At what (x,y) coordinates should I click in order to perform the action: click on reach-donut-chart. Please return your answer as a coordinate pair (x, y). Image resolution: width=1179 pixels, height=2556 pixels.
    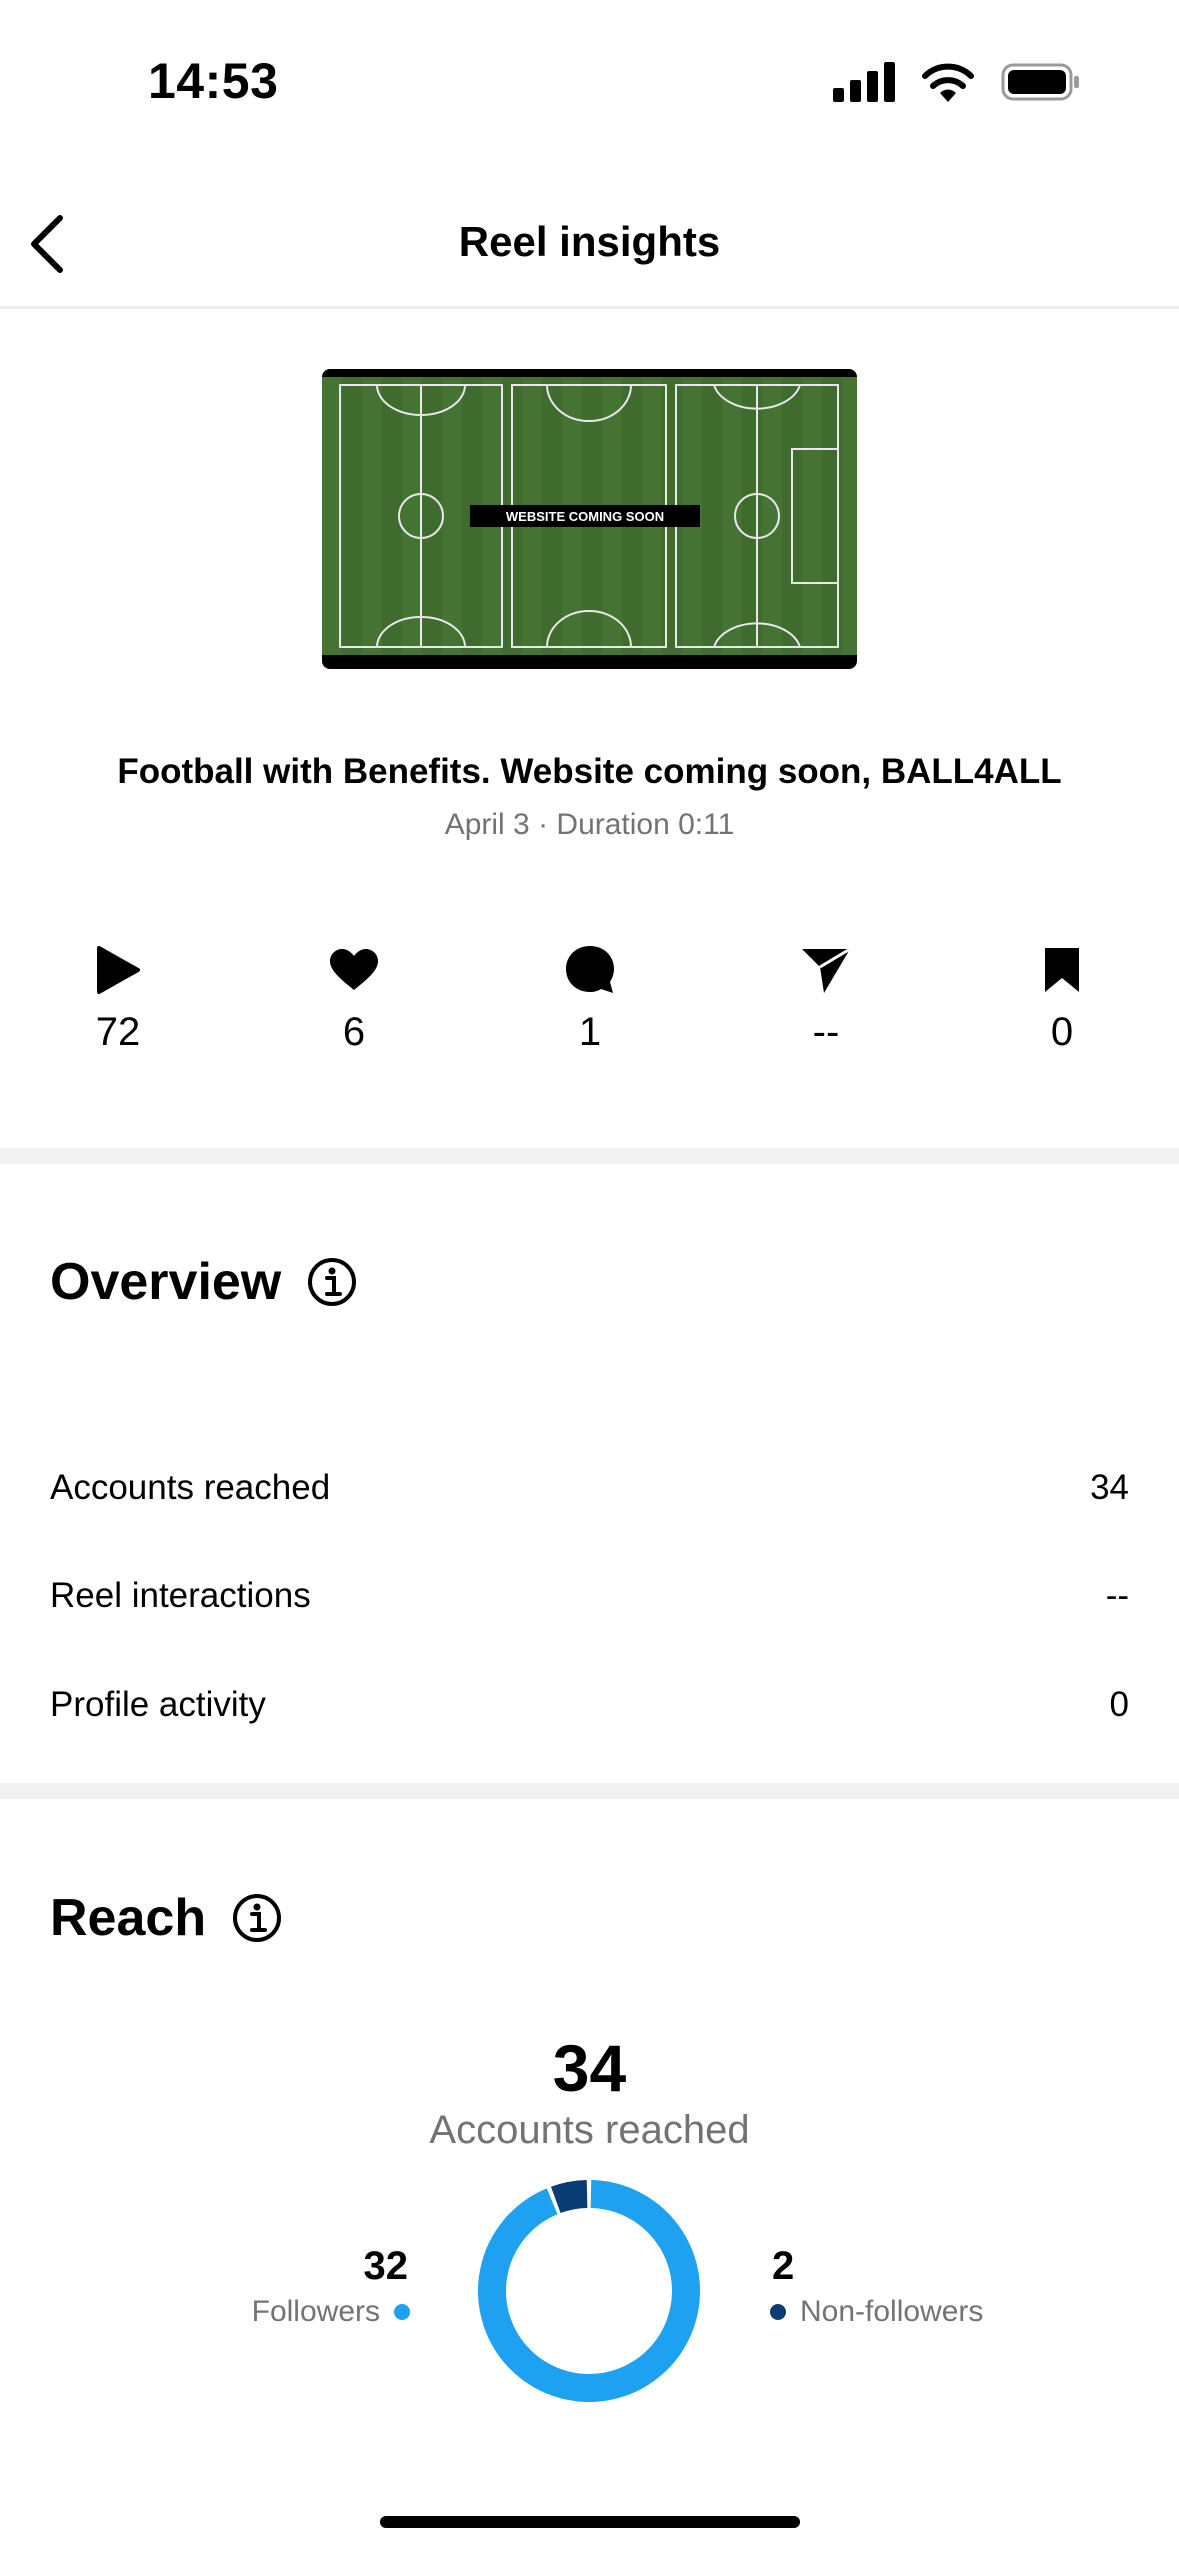
    Looking at the image, I should click on (589, 2291).